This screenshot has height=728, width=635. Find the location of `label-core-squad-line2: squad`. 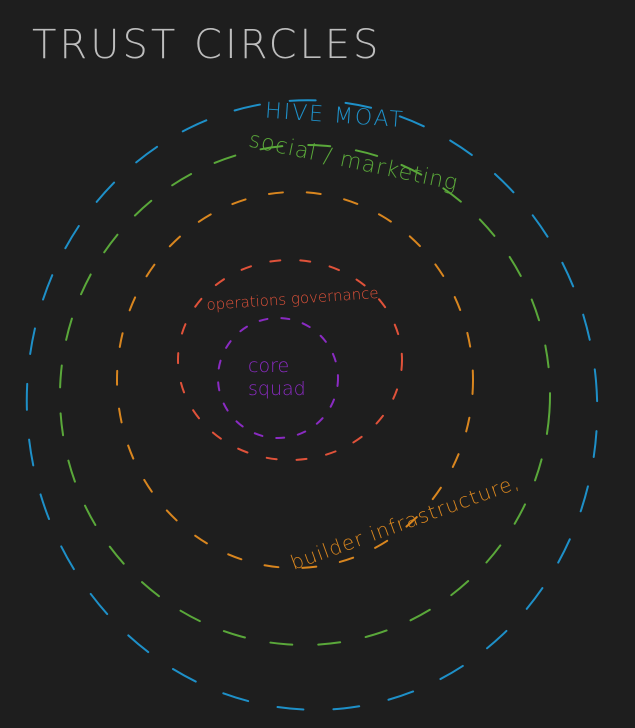

label-core-squad-line2: squad is located at coordinates (277, 389).